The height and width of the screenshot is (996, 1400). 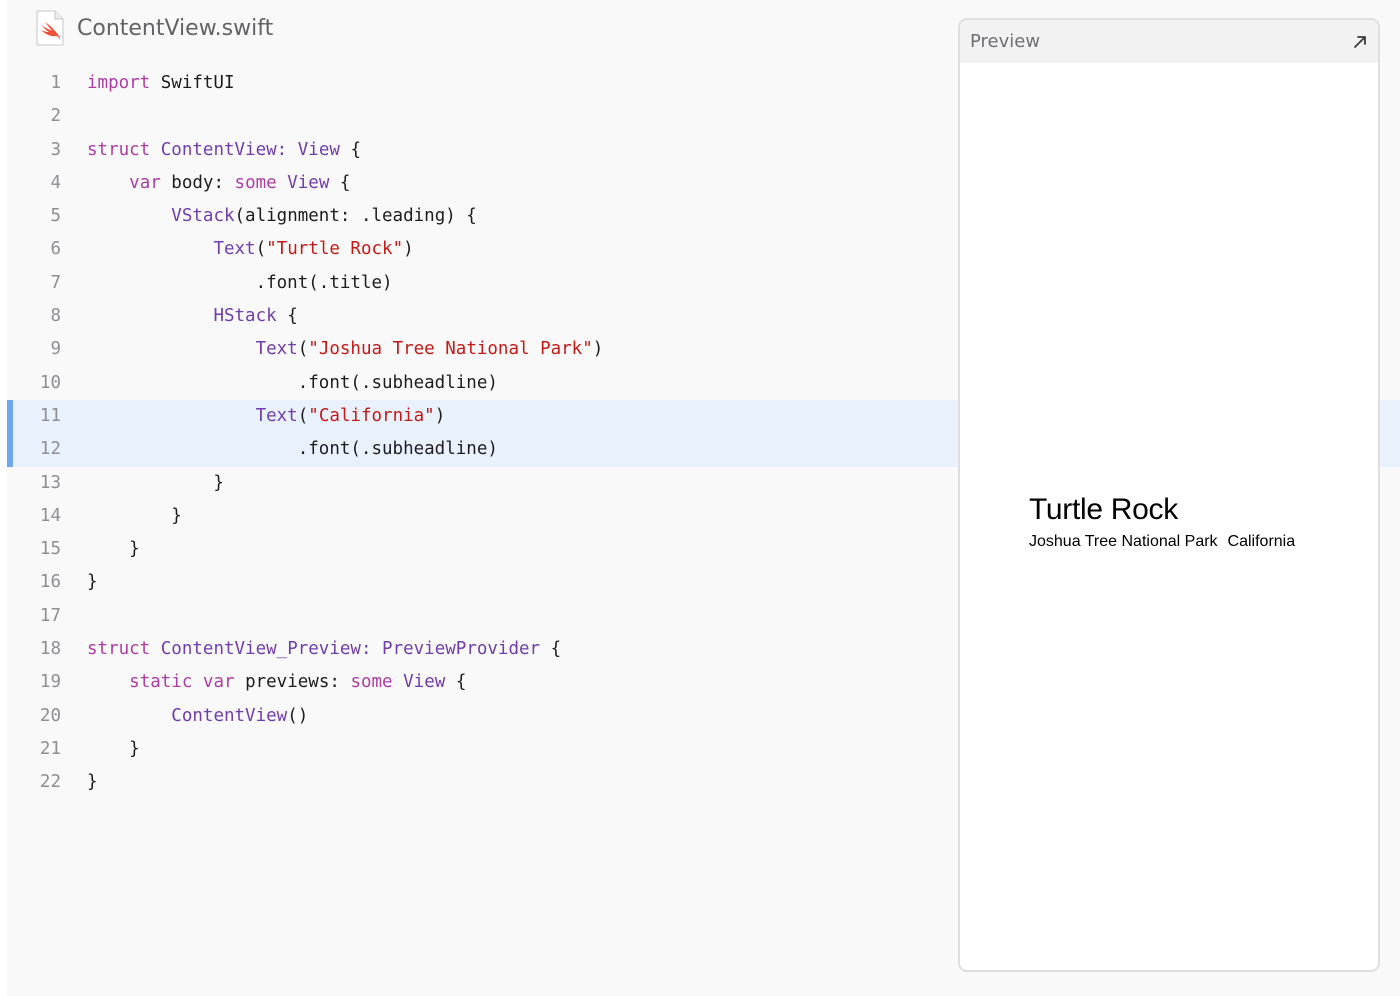 What do you see at coordinates (55, 316) in the screenshot?
I see `line-number: 8` at bounding box center [55, 316].